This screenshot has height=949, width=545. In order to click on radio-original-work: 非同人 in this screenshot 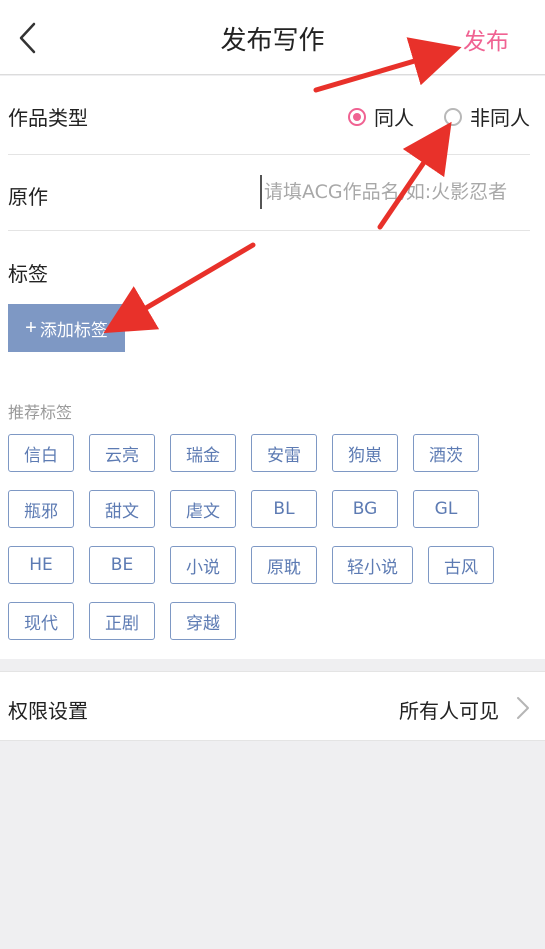, I will do `click(487, 116)`.